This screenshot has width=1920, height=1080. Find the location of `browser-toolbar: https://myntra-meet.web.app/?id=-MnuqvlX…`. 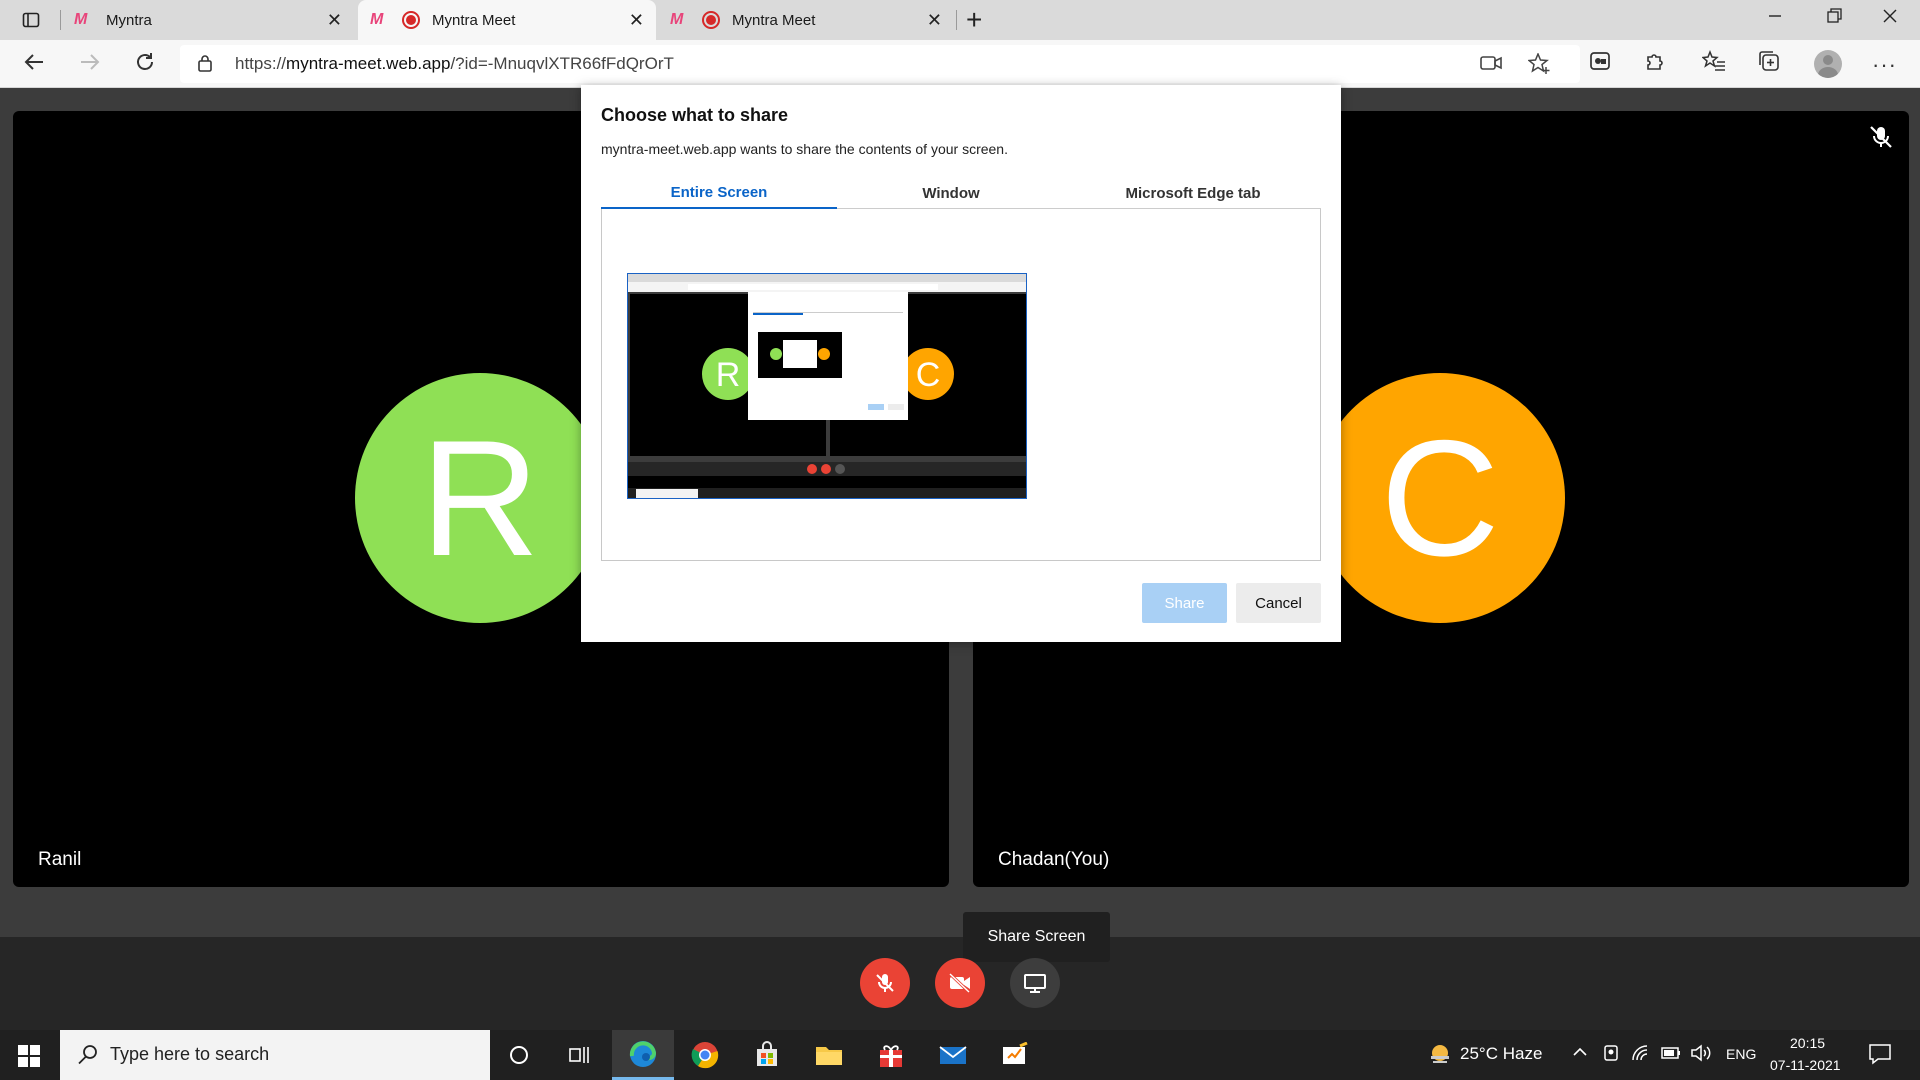

browser-toolbar: https://myntra-meet.web.app/?id=-MnuqvlX… is located at coordinates (960, 64).